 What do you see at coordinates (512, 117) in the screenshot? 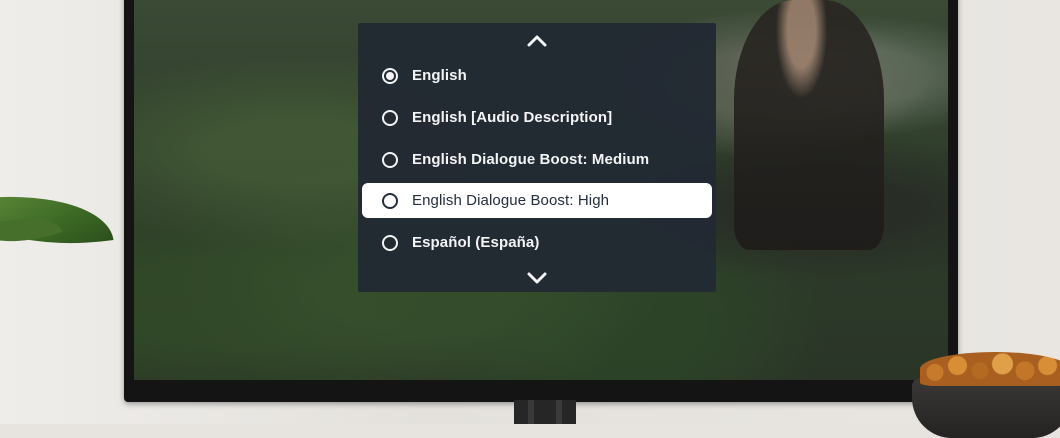
I see `language-option-label: English [Audio Description]` at bounding box center [512, 117].